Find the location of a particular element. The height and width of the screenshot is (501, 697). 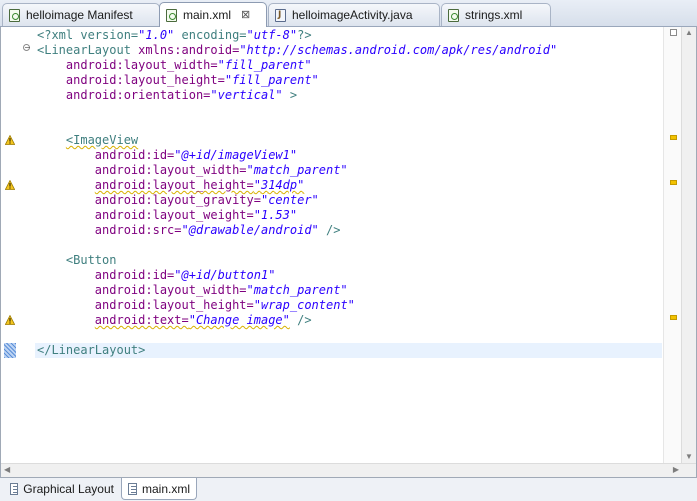

code-line-current: </LinearLayout> is located at coordinates (348, 350).